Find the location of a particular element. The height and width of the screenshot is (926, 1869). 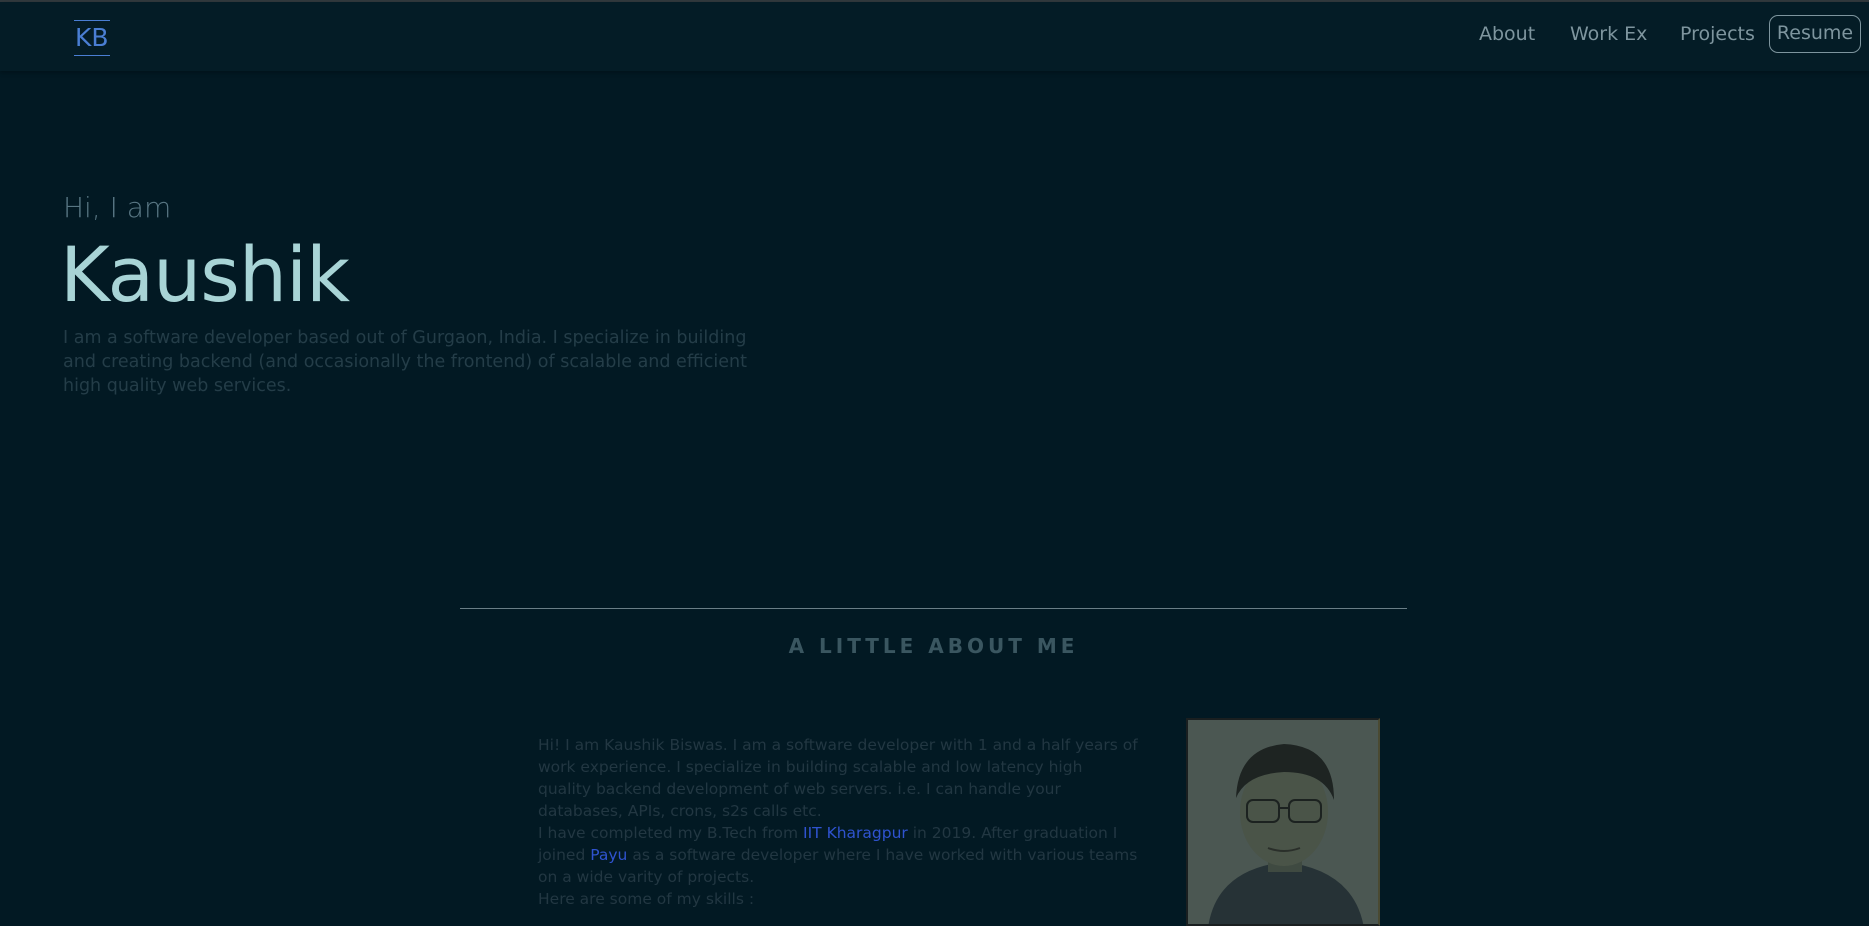

profile-photo is located at coordinates (1283, 822).